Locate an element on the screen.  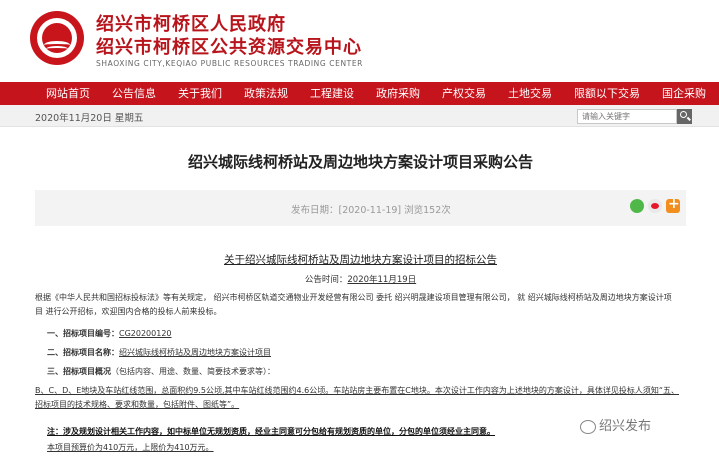
nav-item-below-limit: 限额以下交易 is located at coordinates (607, 93).